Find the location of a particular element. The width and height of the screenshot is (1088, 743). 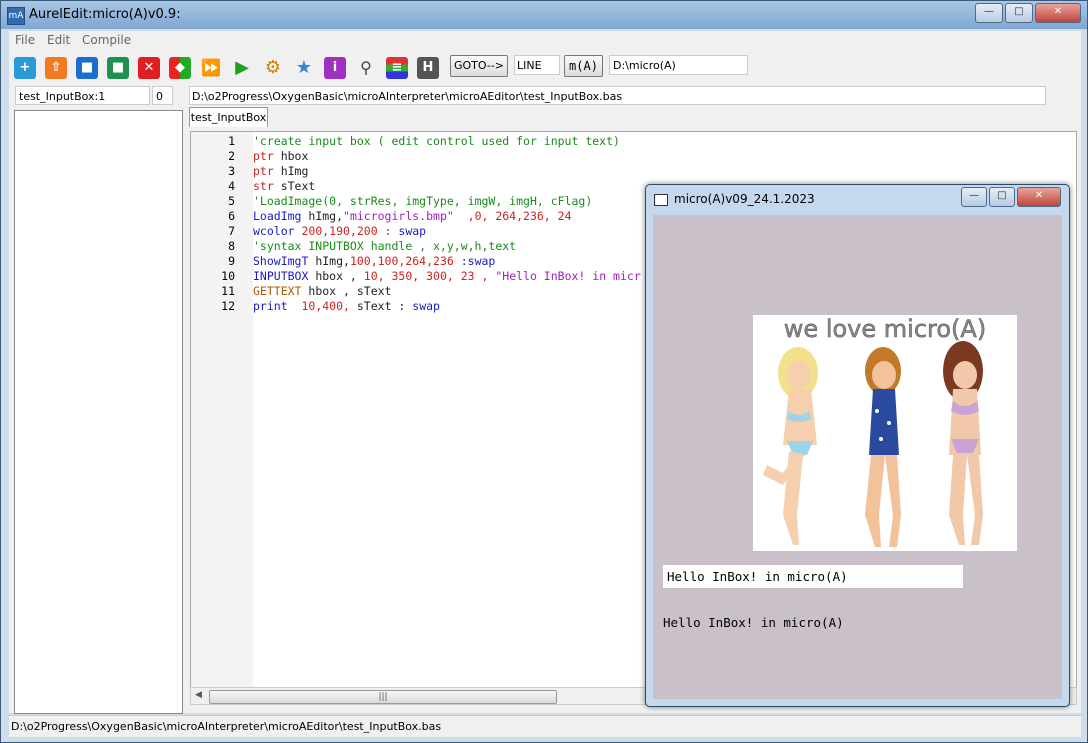

line-input: LINE is located at coordinates (537, 65).